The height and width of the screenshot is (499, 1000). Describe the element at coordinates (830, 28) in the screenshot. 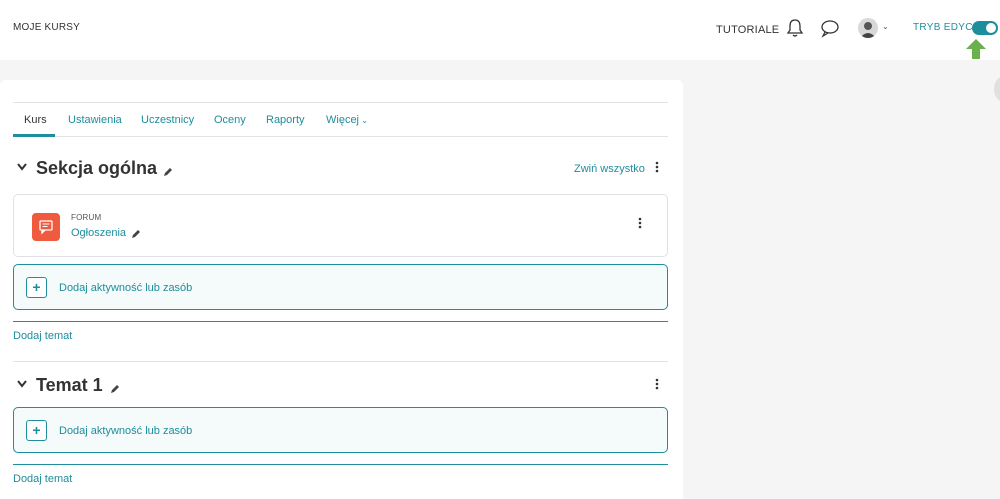

I see `chat-icon` at that location.